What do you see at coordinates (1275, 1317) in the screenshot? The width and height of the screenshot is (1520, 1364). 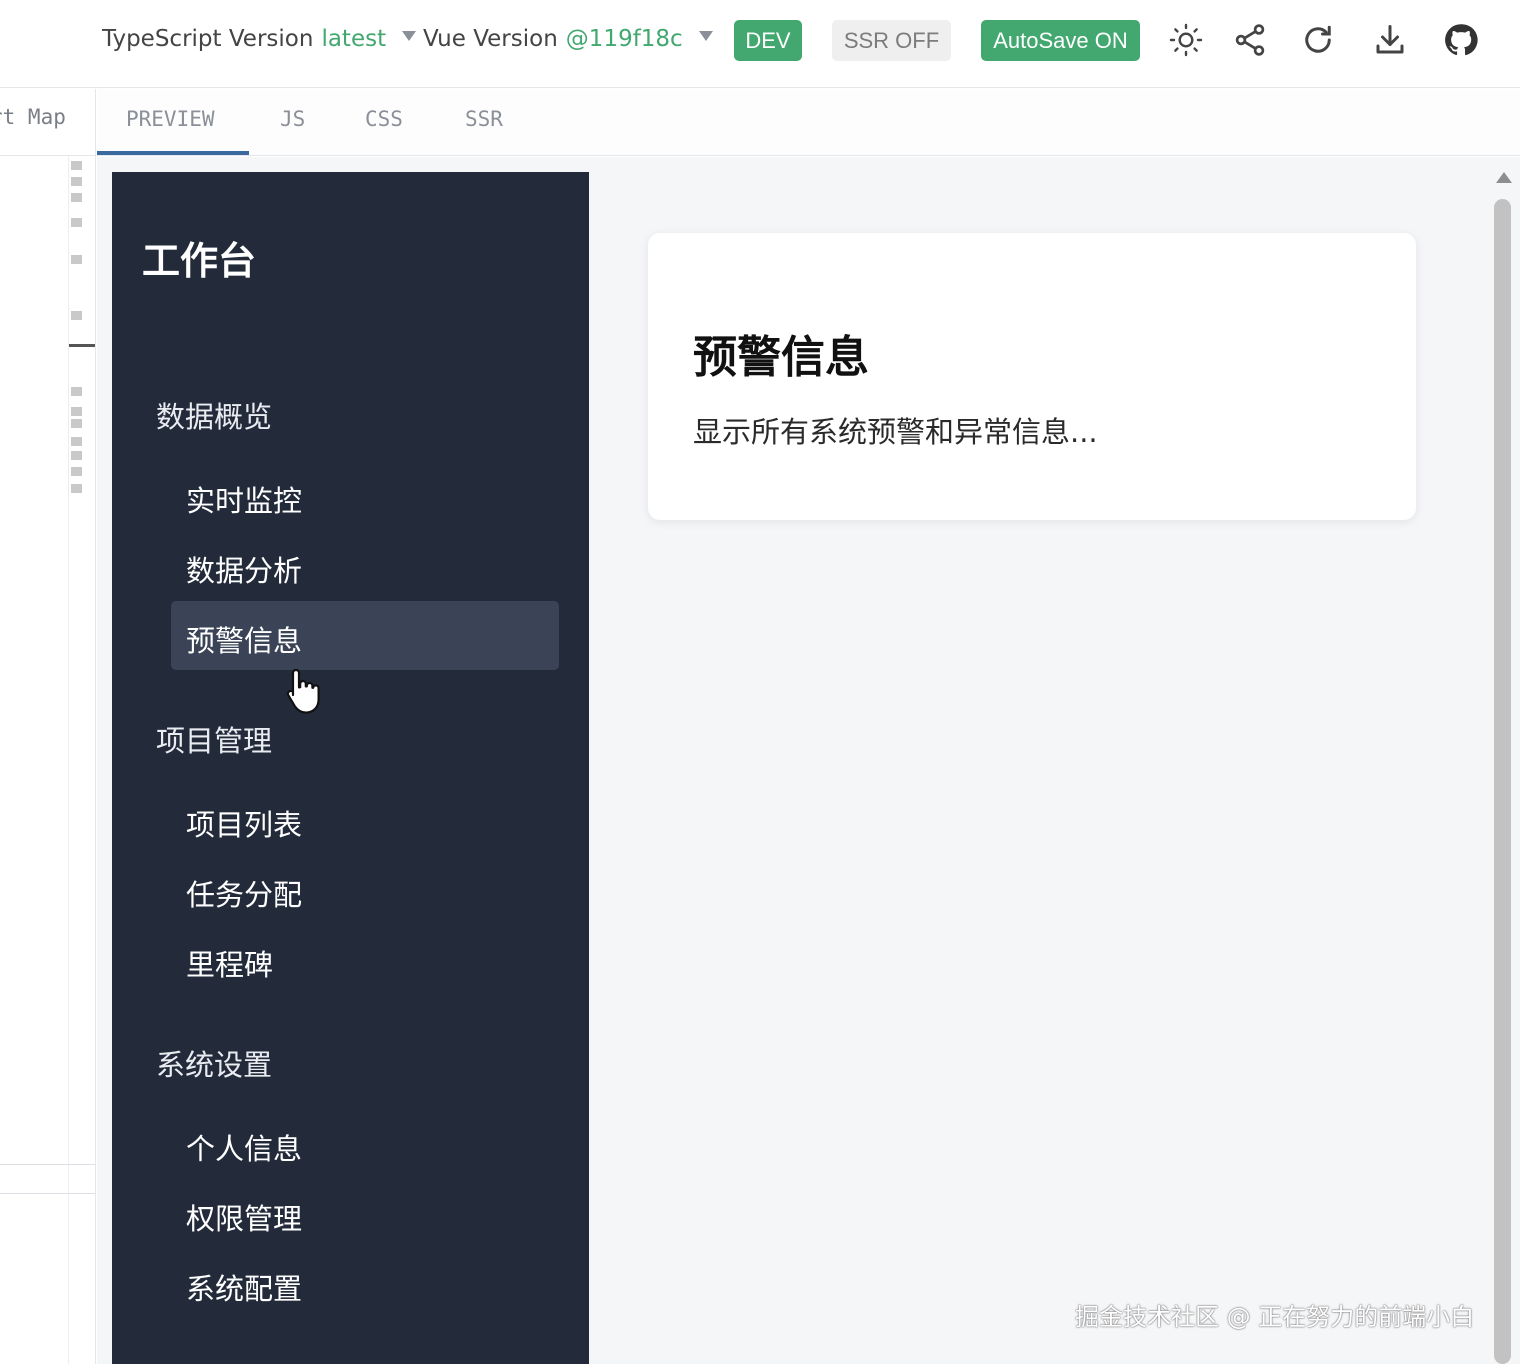 I see `watermark-text: 掘金技术社区 @ 正在努力的前端小白` at bounding box center [1275, 1317].